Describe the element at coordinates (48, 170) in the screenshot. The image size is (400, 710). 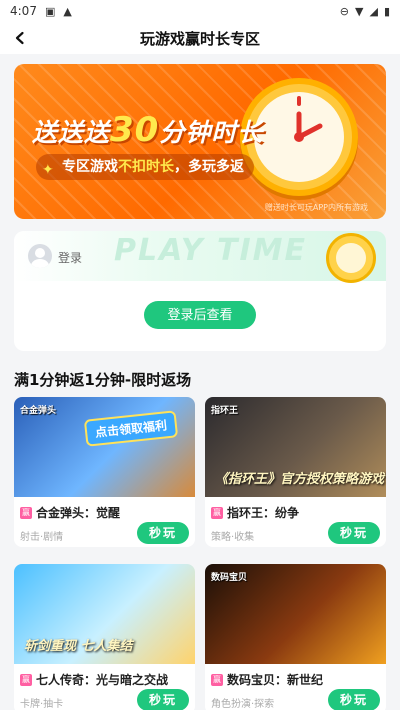
I see `star-icon: ✦` at that location.